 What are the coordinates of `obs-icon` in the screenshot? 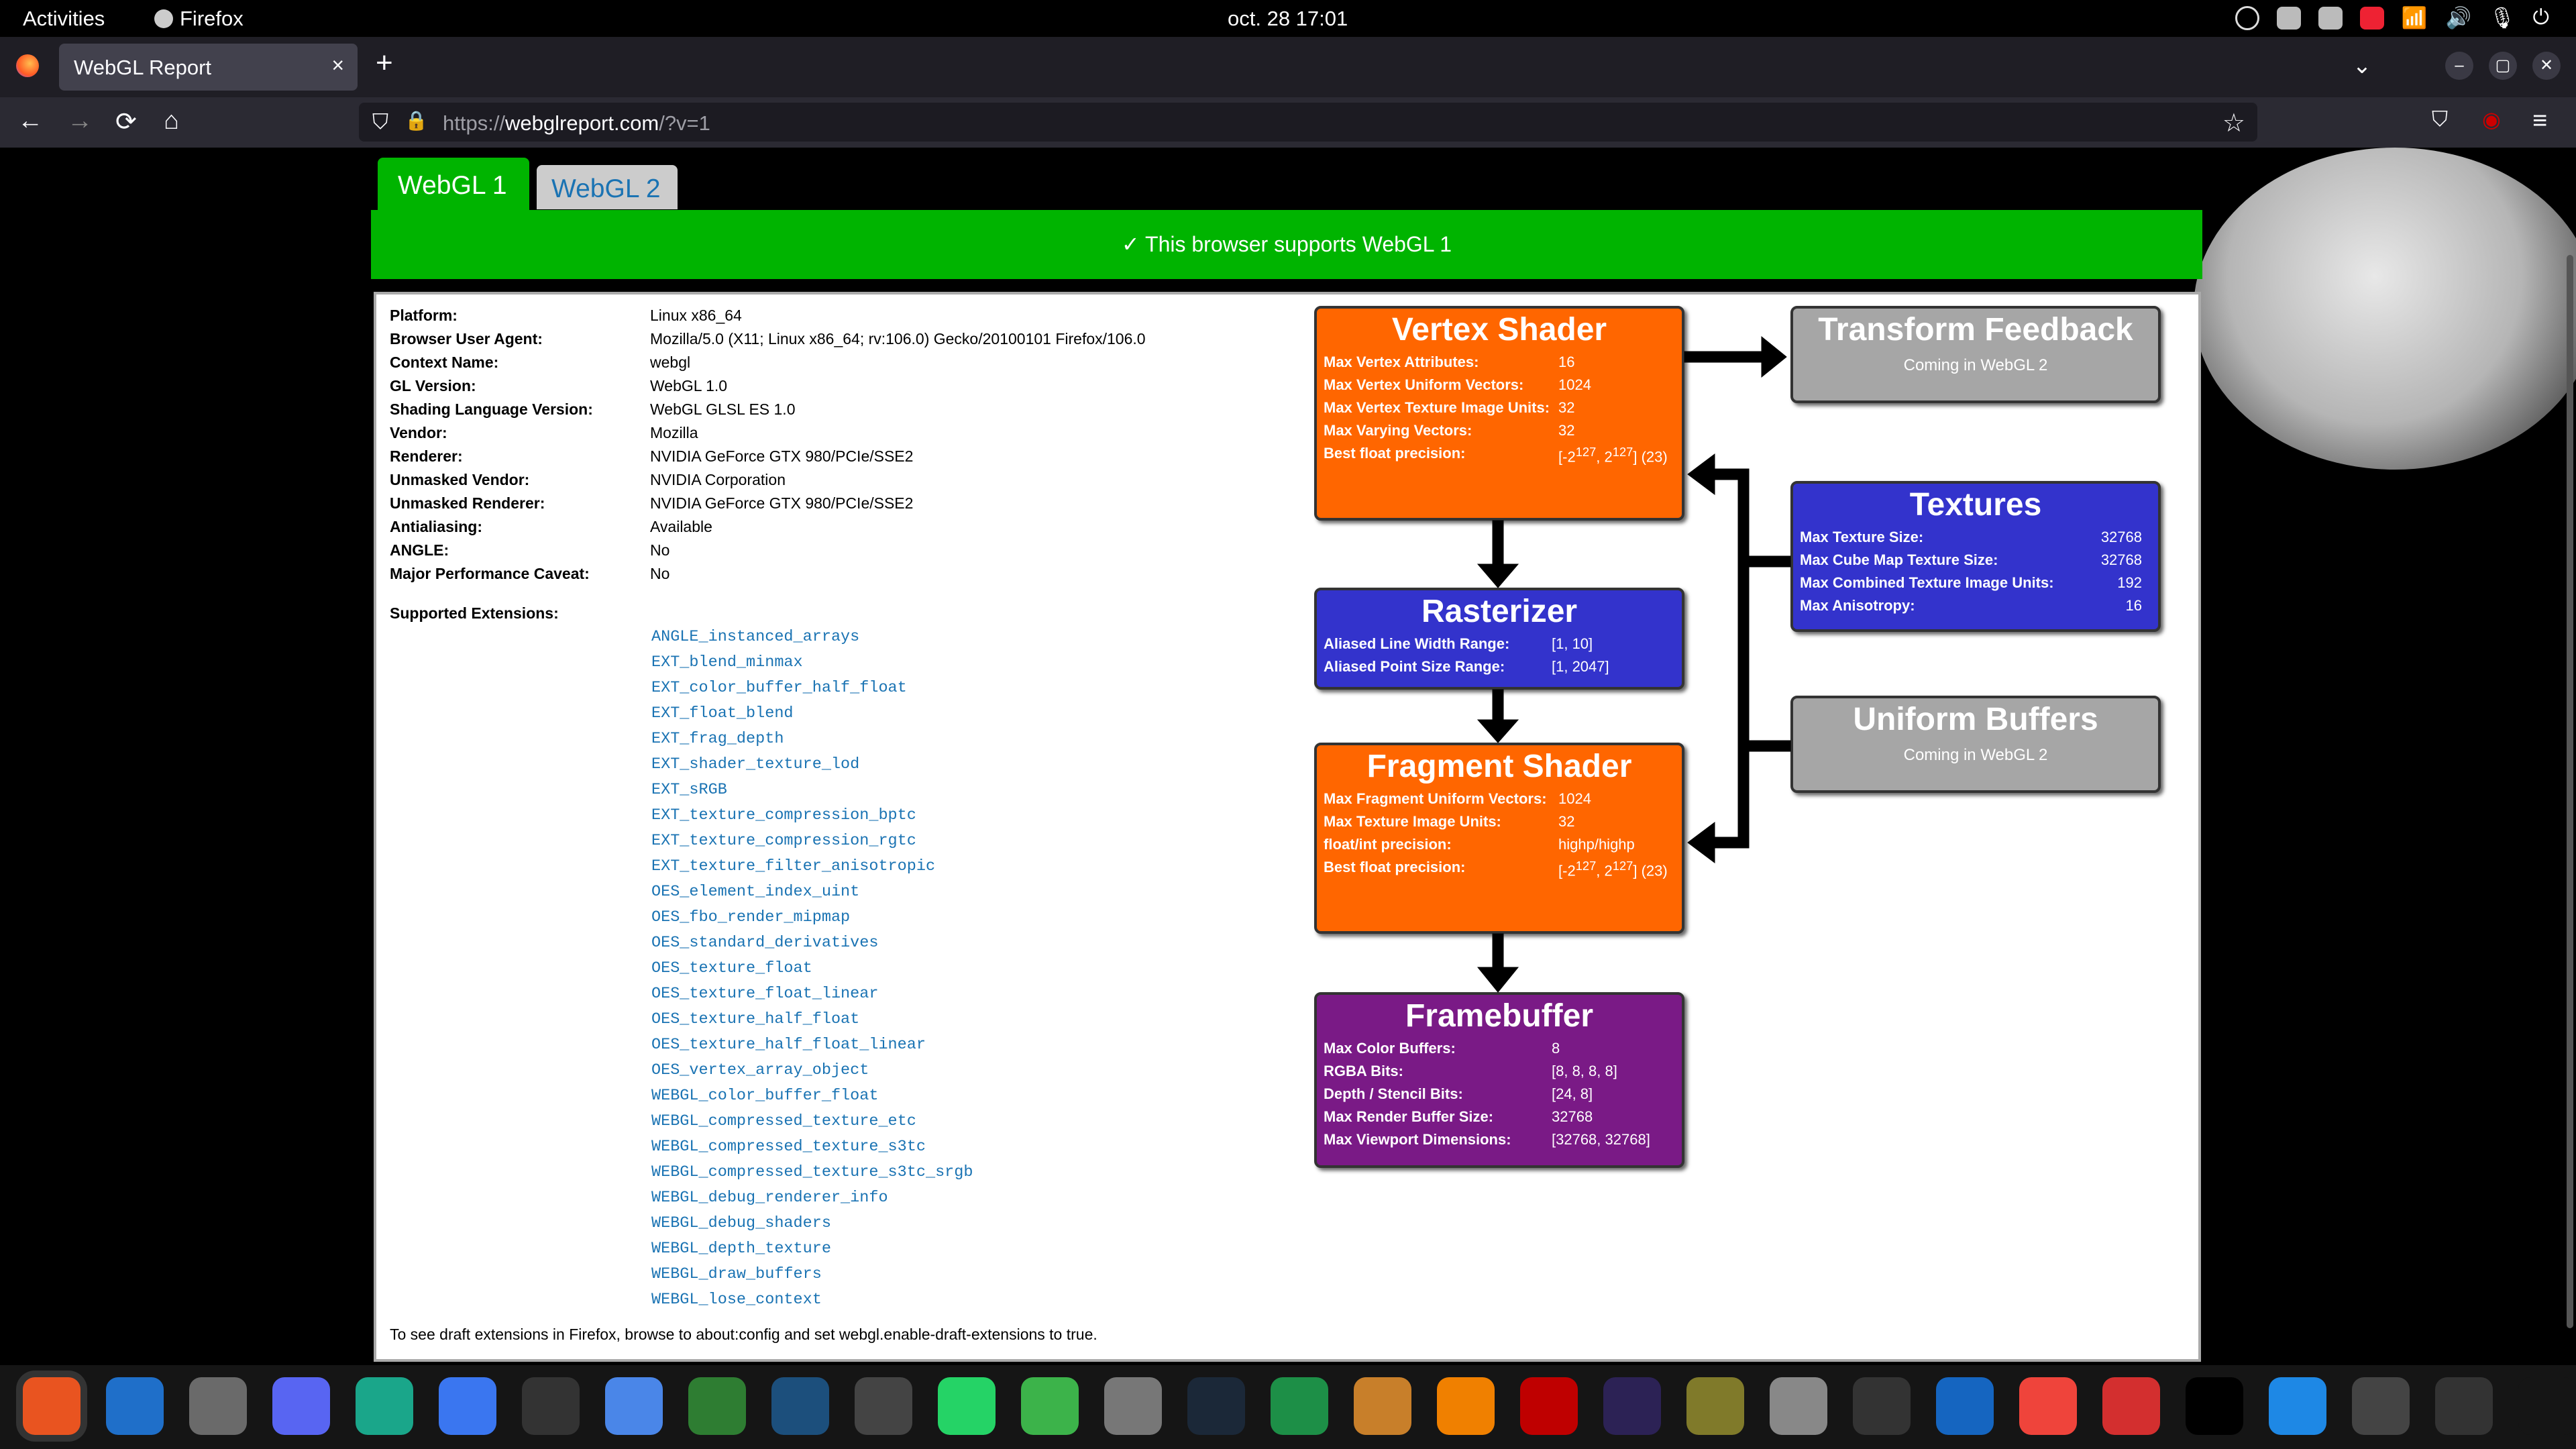 It's located at (883, 1406).